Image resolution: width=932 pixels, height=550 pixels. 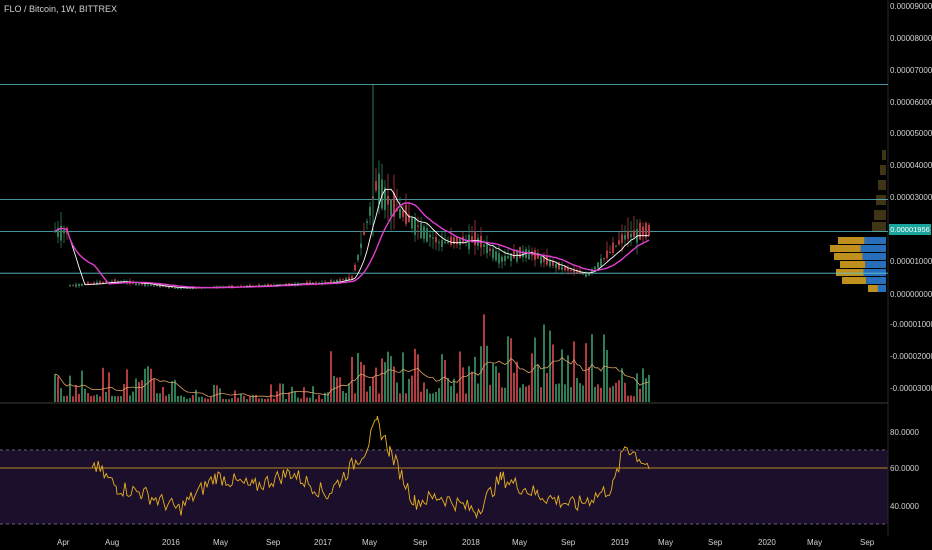 What do you see at coordinates (911, 102) in the screenshot?
I see `price-axis-label: 0.00006000` at bounding box center [911, 102].